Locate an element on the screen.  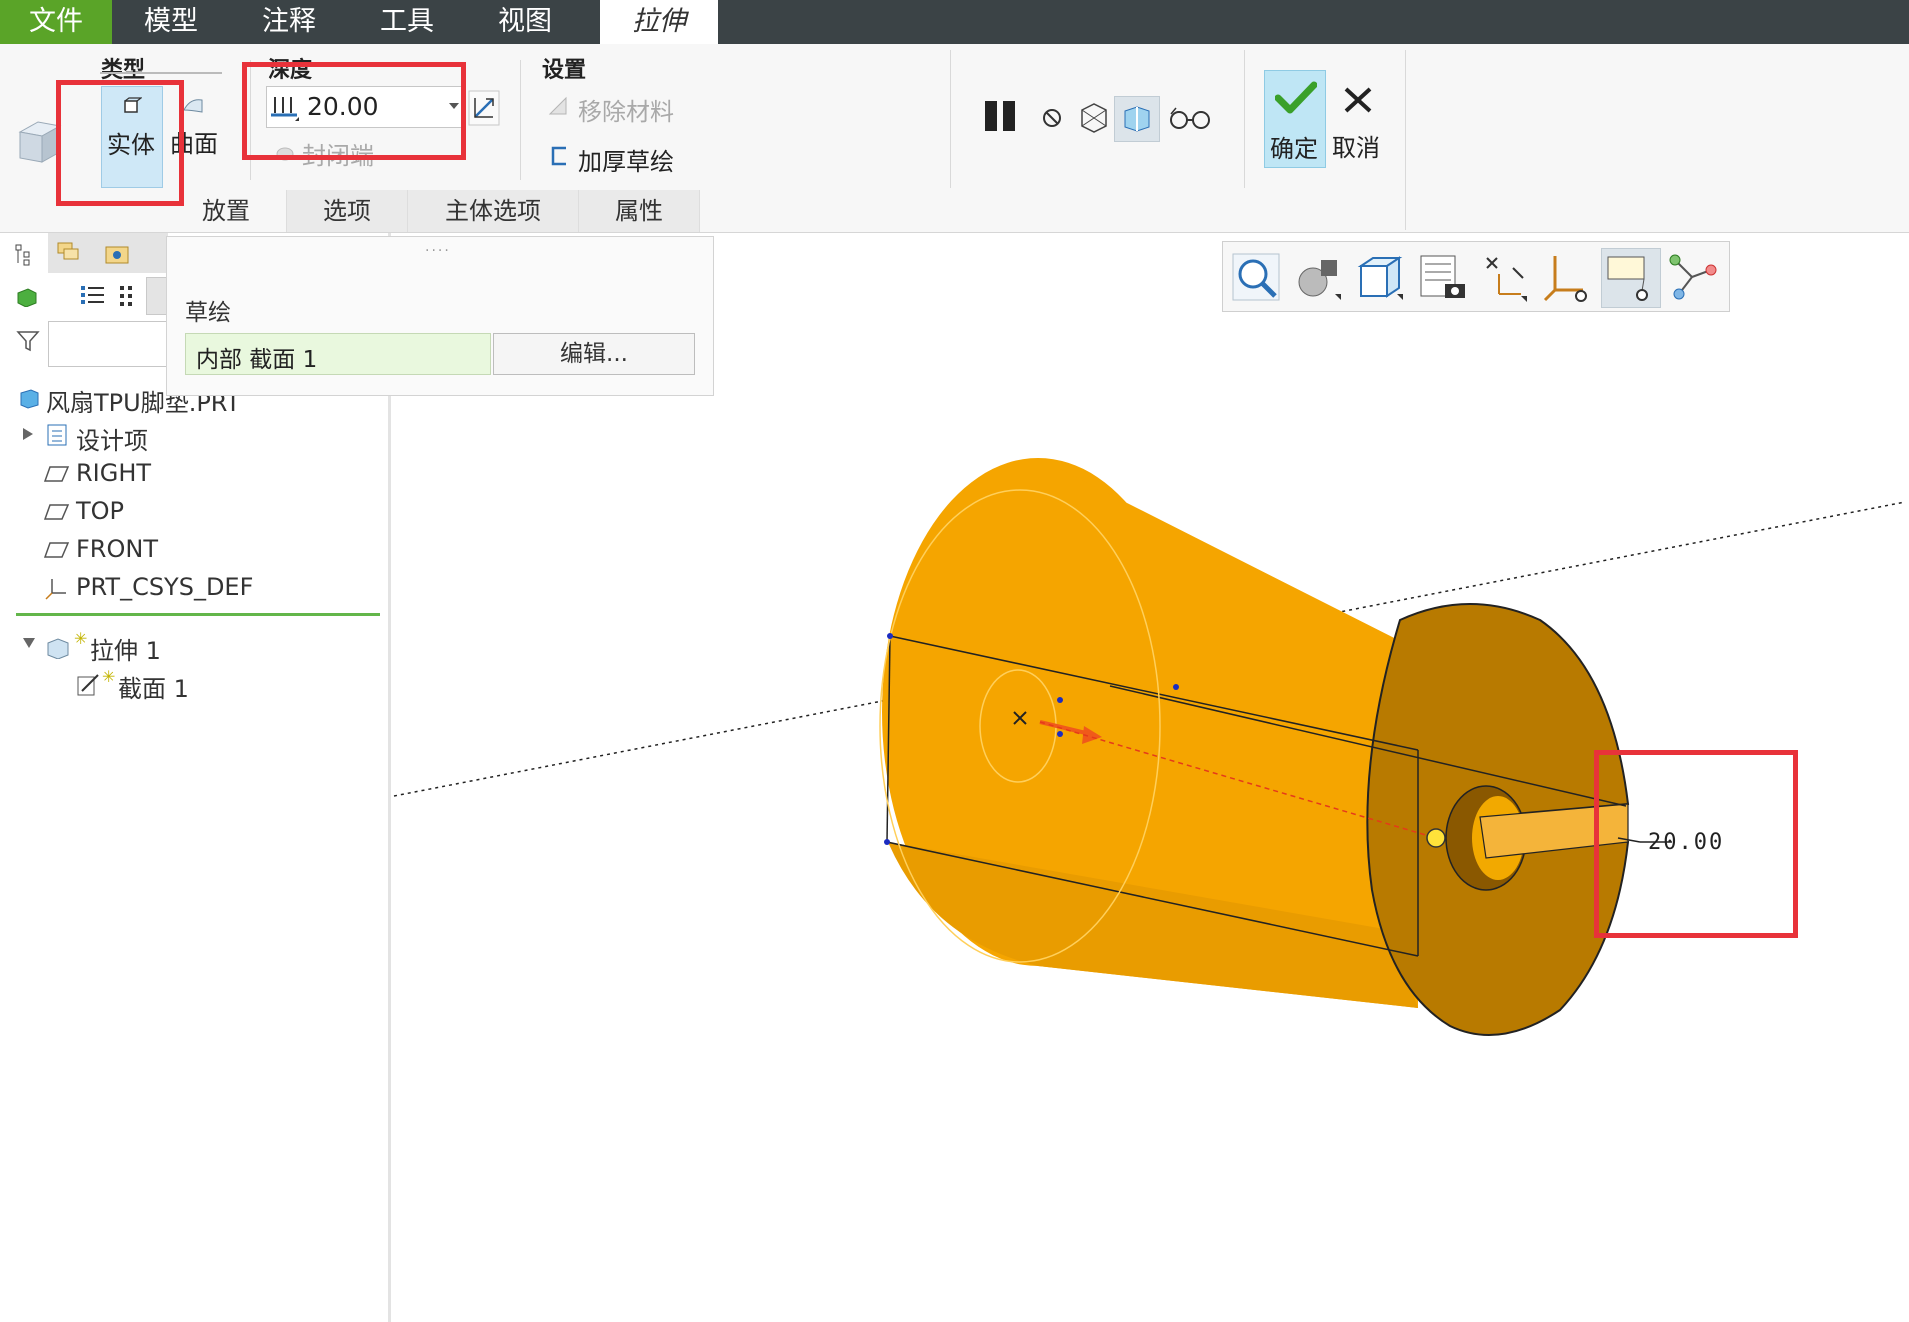
folder-icon is located at coordinates (118, 254).